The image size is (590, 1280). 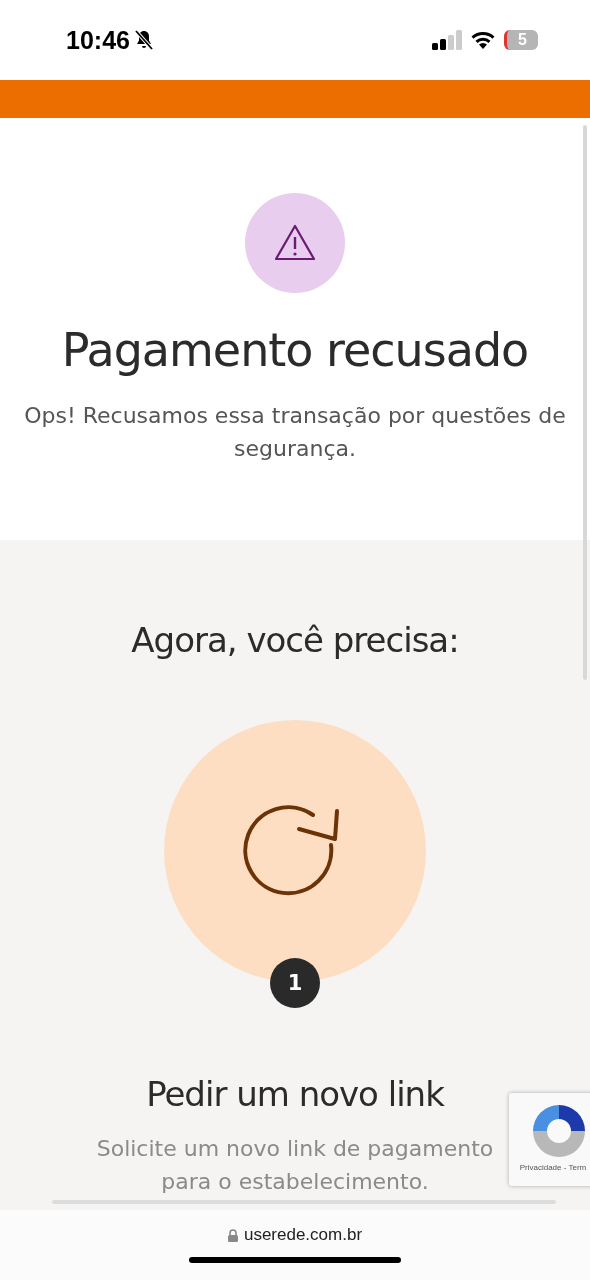 What do you see at coordinates (303, 1235) in the screenshot?
I see `url-text: userede.com.br` at bounding box center [303, 1235].